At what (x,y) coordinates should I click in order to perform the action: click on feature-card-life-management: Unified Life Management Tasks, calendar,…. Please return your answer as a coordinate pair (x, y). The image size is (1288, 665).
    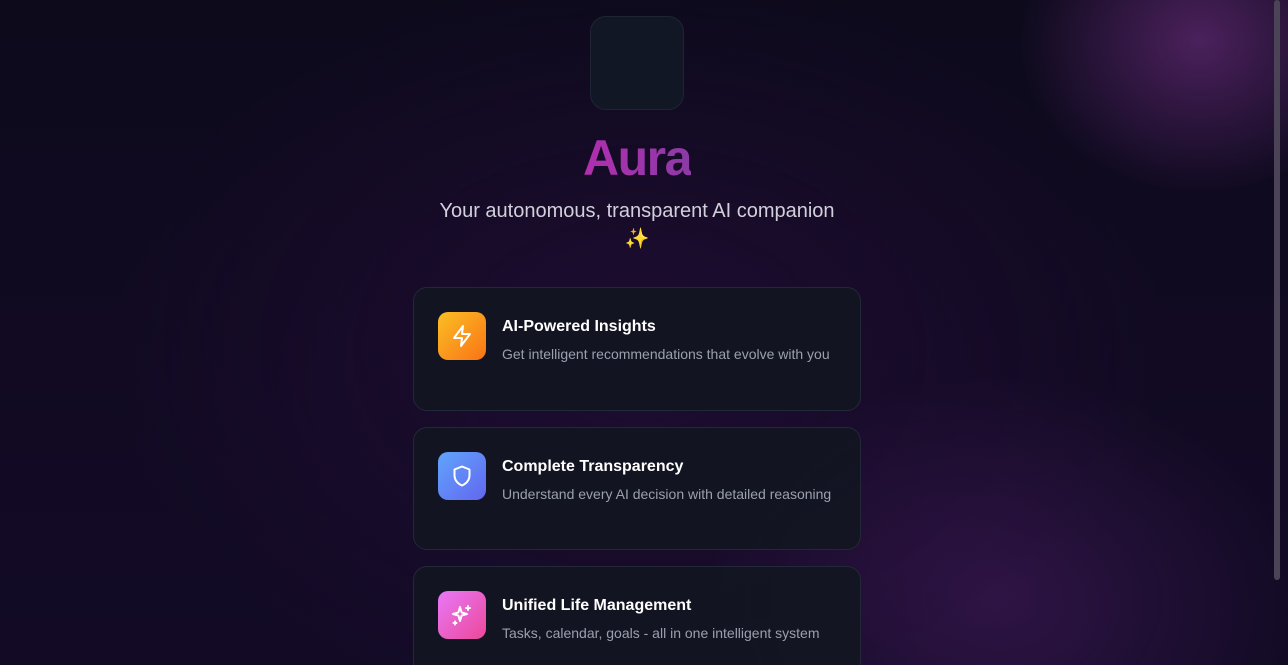
    Looking at the image, I should click on (637, 615).